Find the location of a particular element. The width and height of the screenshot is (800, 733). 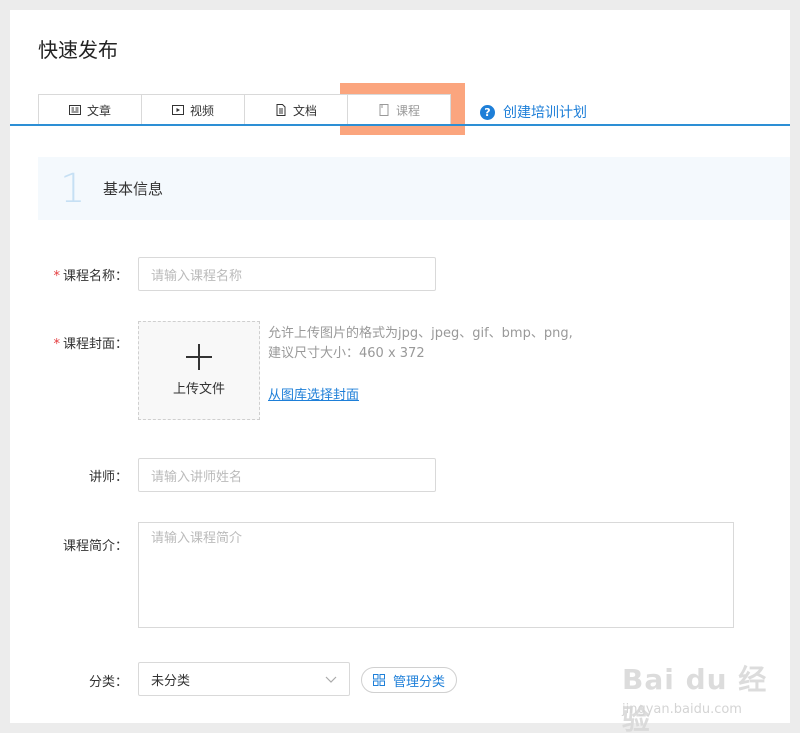

grid-icon is located at coordinates (378, 680).